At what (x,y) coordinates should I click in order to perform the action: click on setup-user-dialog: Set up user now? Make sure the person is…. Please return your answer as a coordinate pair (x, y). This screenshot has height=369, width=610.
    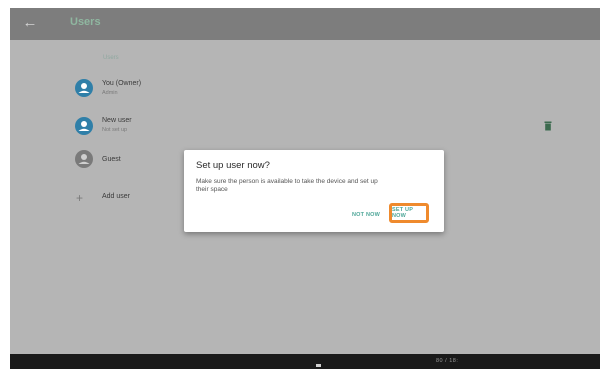
    Looking at the image, I should click on (314, 191).